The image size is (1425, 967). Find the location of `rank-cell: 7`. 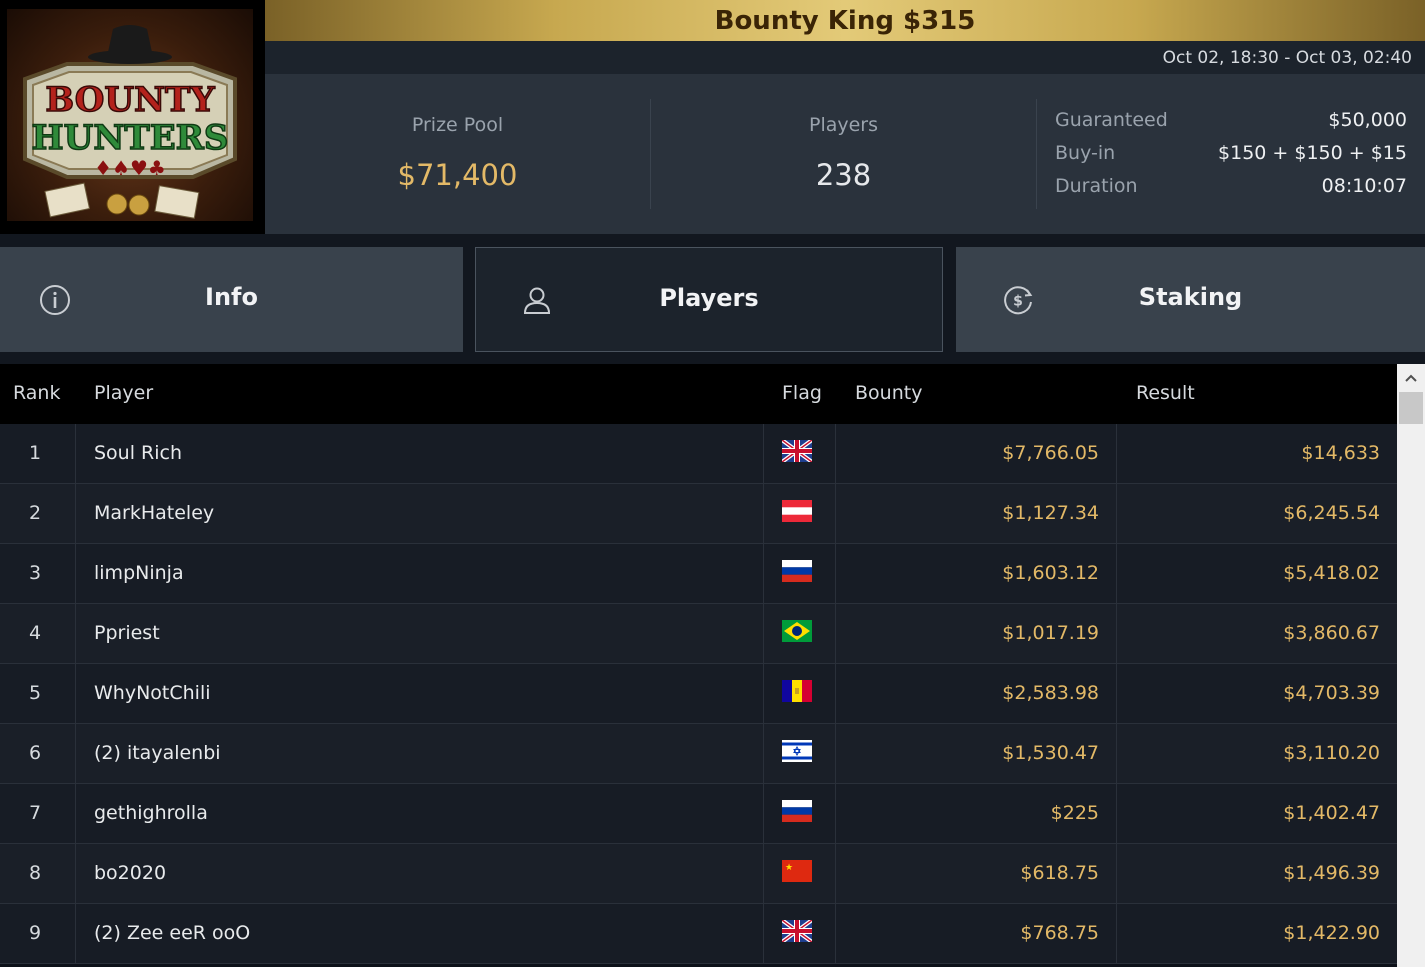

rank-cell: 7 is located at coordinates (35, 813).